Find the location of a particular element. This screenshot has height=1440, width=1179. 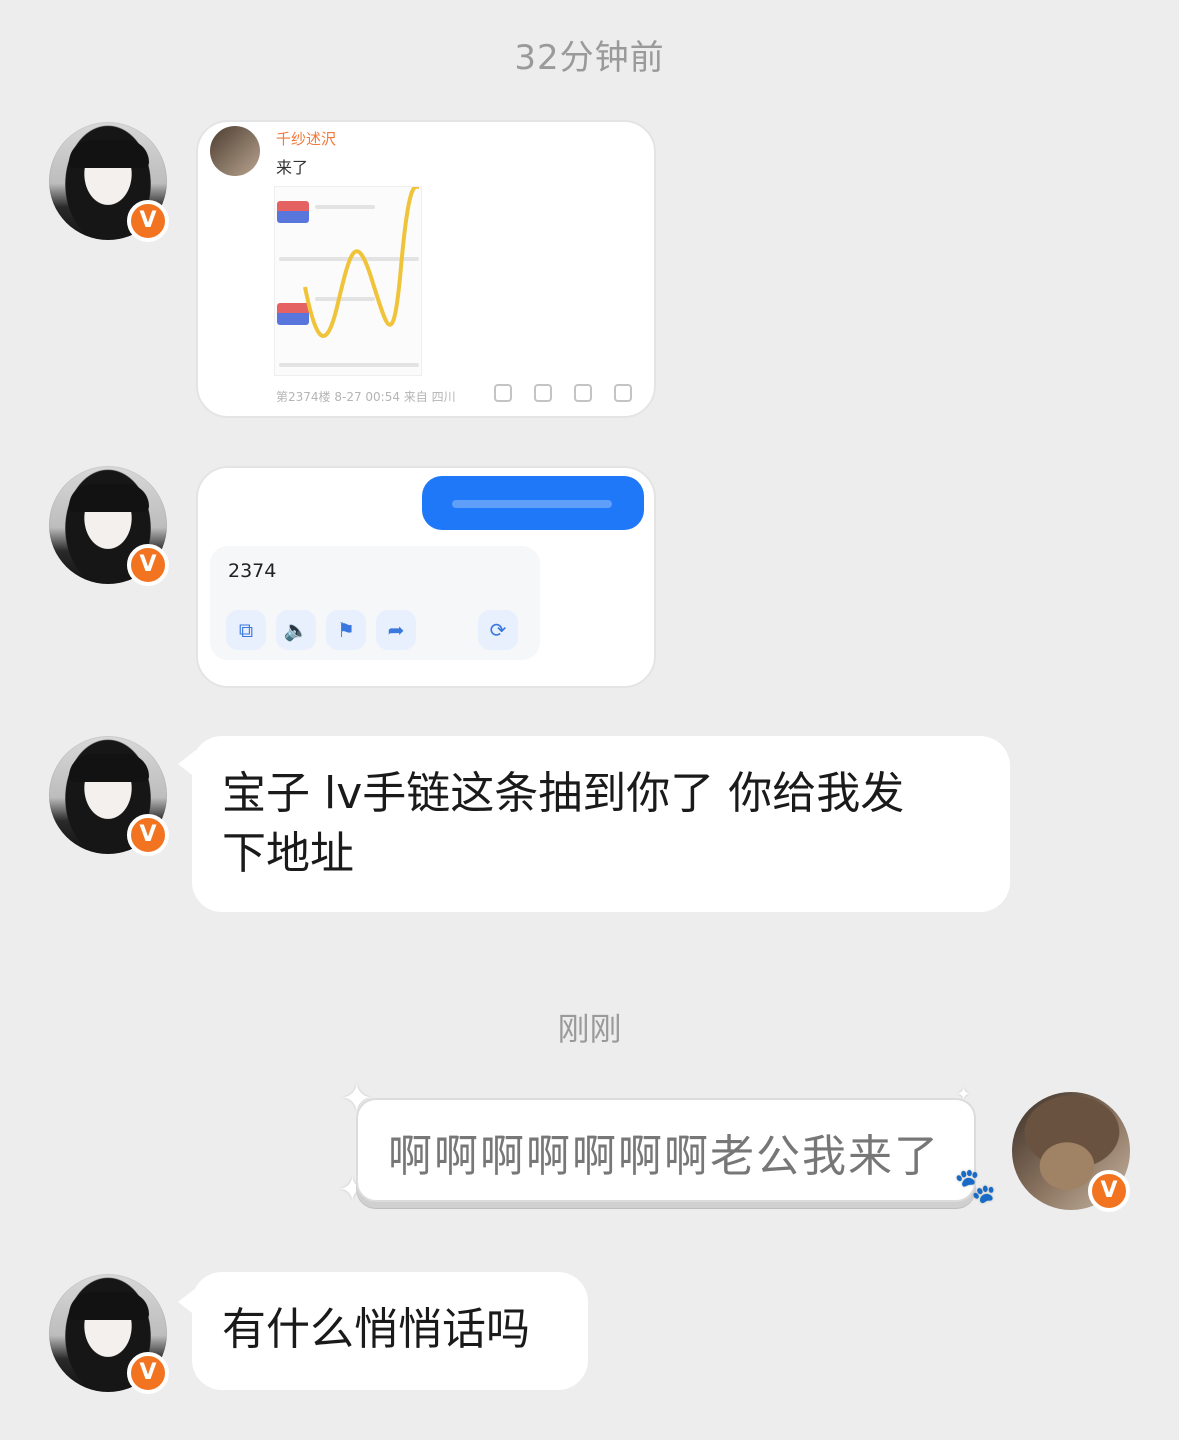

refresh-icon: ⟳ is located at coordinates (498, 630).